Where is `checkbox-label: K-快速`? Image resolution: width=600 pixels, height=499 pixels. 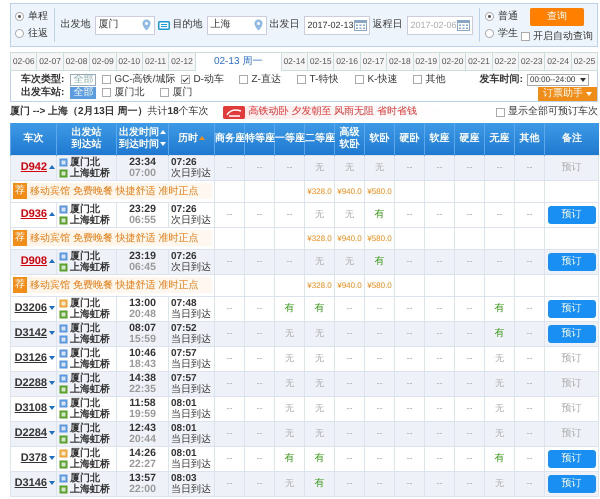 checkbox-label: K-快速 is located at coordinates (382, 80).